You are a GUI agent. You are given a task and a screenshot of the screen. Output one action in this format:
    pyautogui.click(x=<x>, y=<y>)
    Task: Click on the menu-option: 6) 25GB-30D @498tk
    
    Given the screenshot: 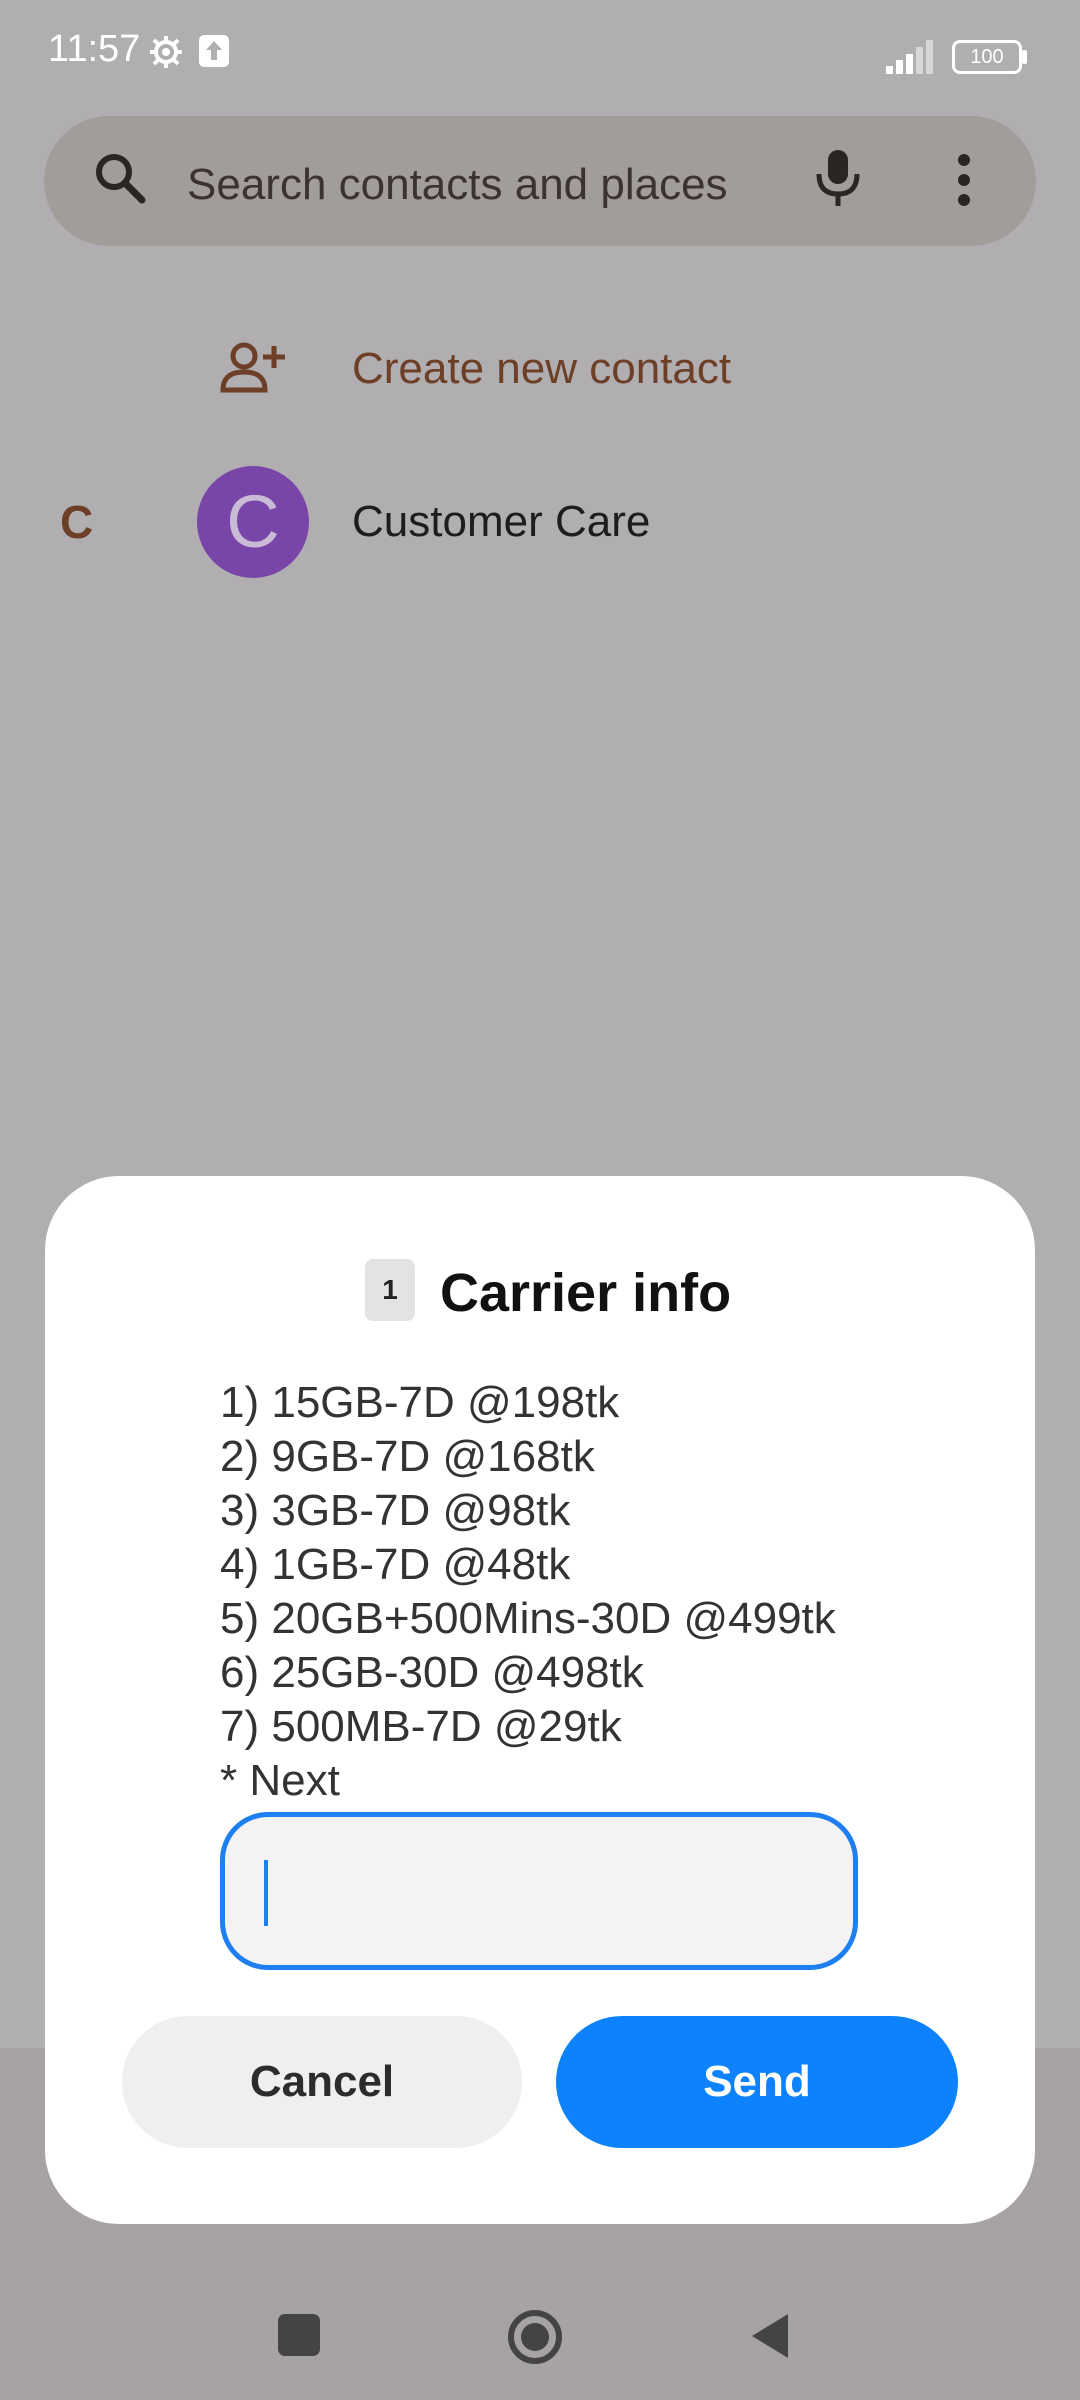 What is the action you would take?
    pyautogui.click(x=432, y=1672)
    